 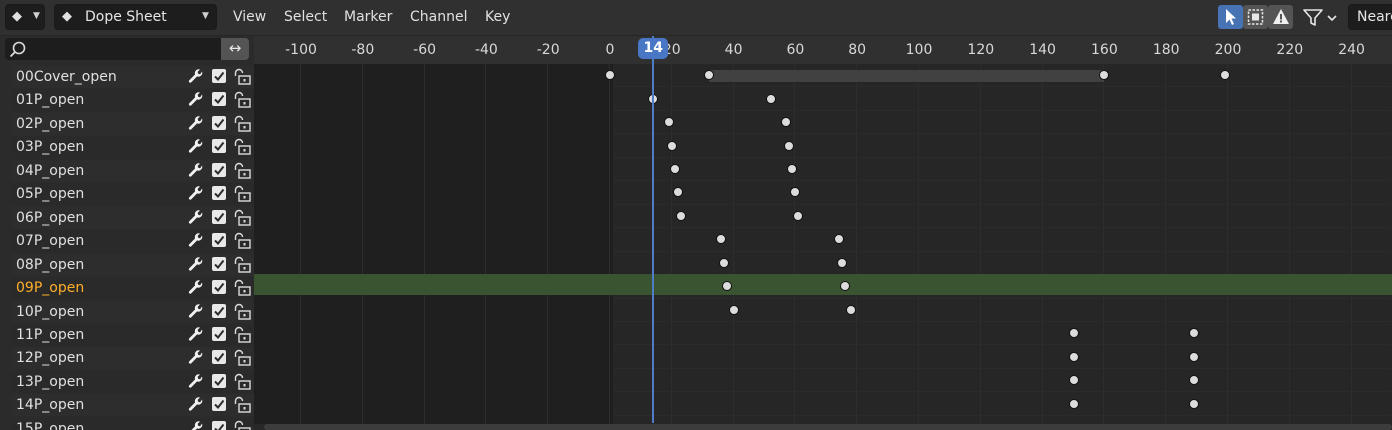 What do you see at coordinates (133, 194) in the screenshot?
I see `channel-row: 05P_open` at bounding box center [133, 194].